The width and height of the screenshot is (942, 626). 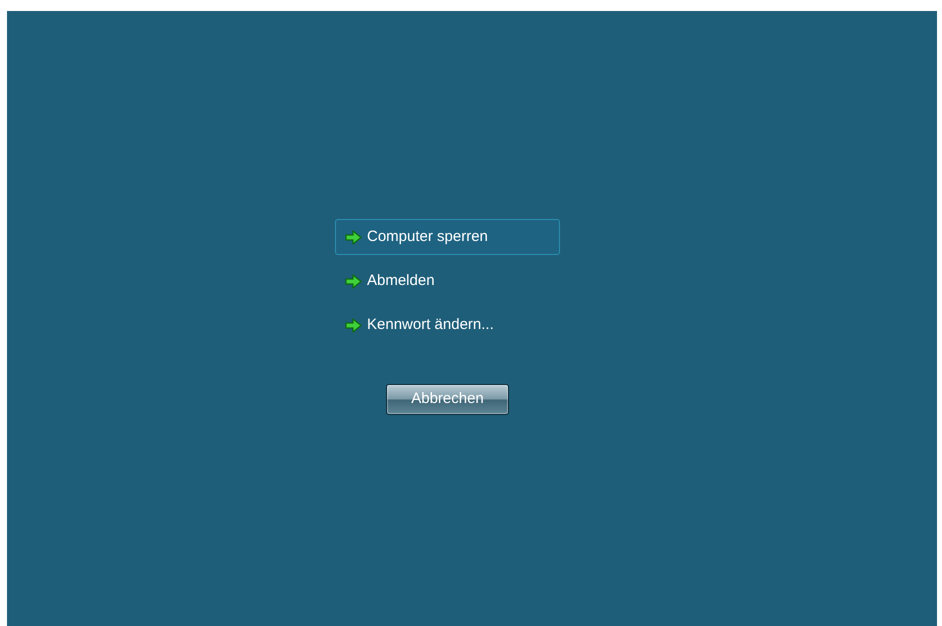 I want to click on menu-option: Computer sperren, so click(x=447, y=237).